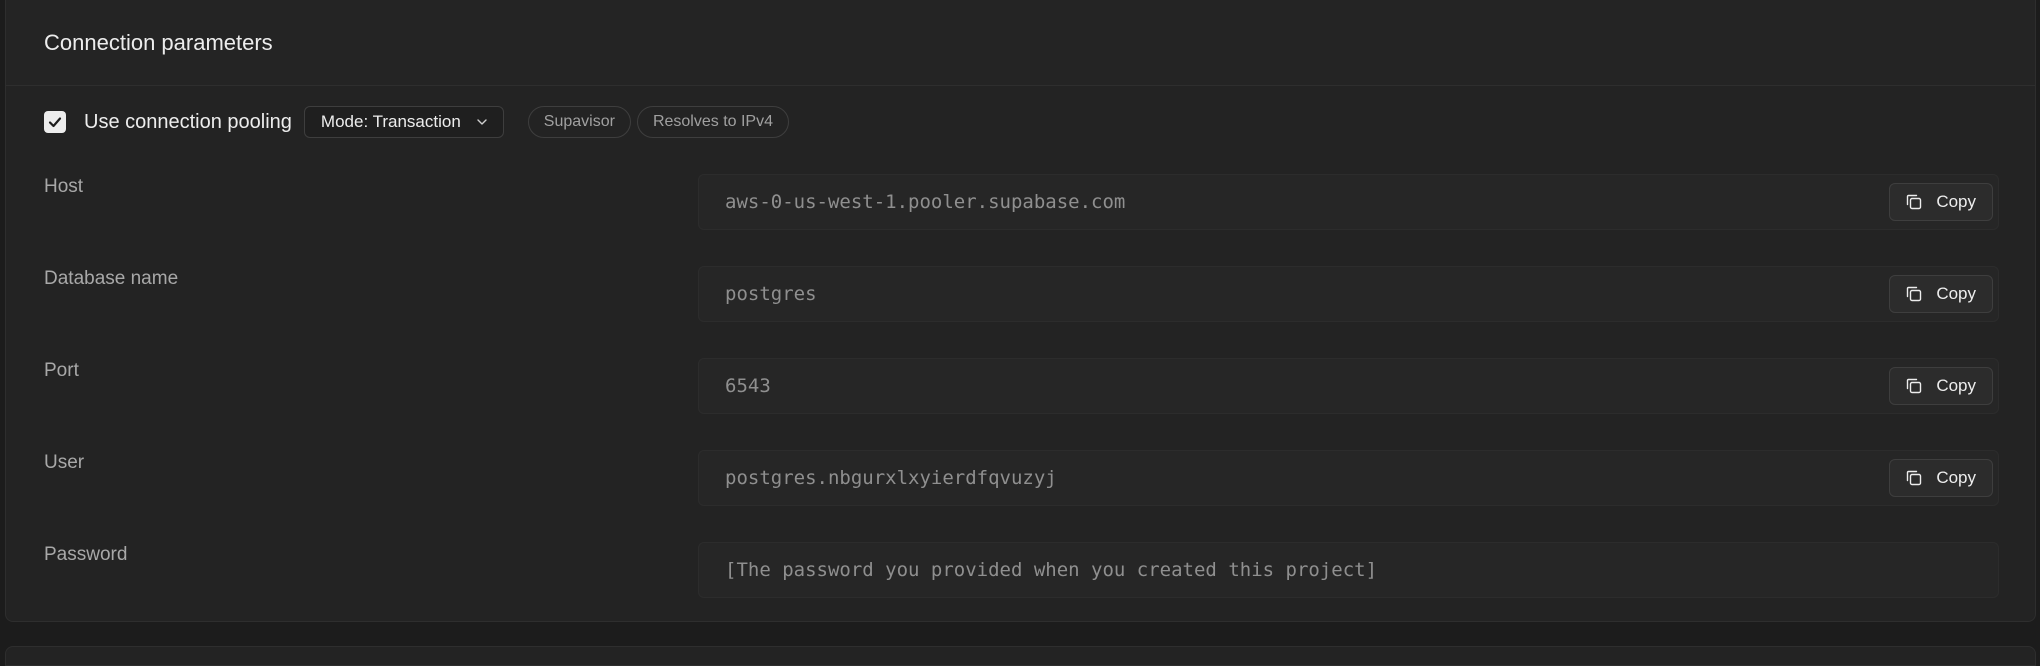 Image resolution: width=2040 pixels, height=666 pixels. I want to click on field-value-port: 6543, so click(1348, 386).